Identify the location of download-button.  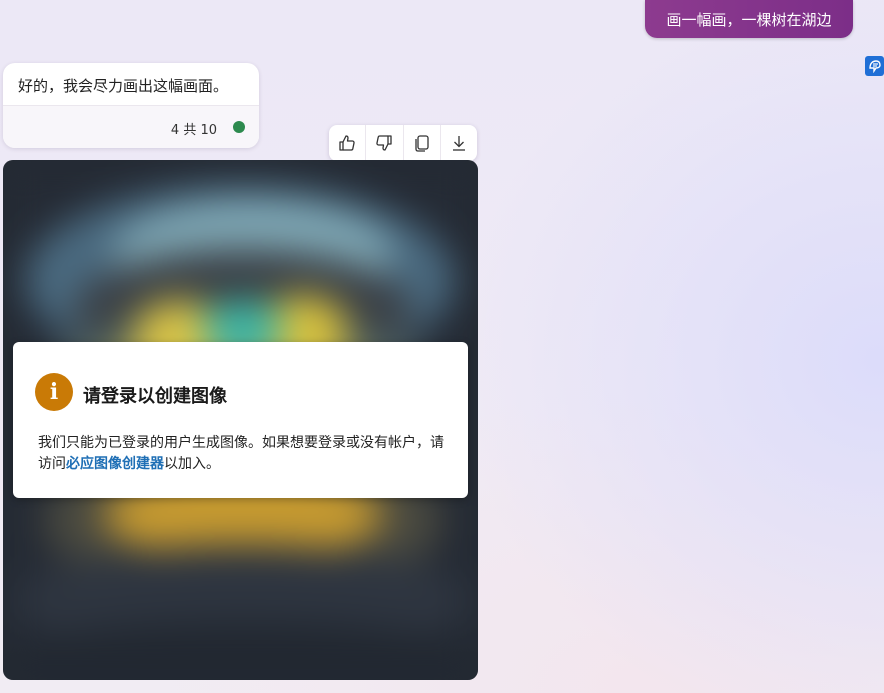
(459, 143).